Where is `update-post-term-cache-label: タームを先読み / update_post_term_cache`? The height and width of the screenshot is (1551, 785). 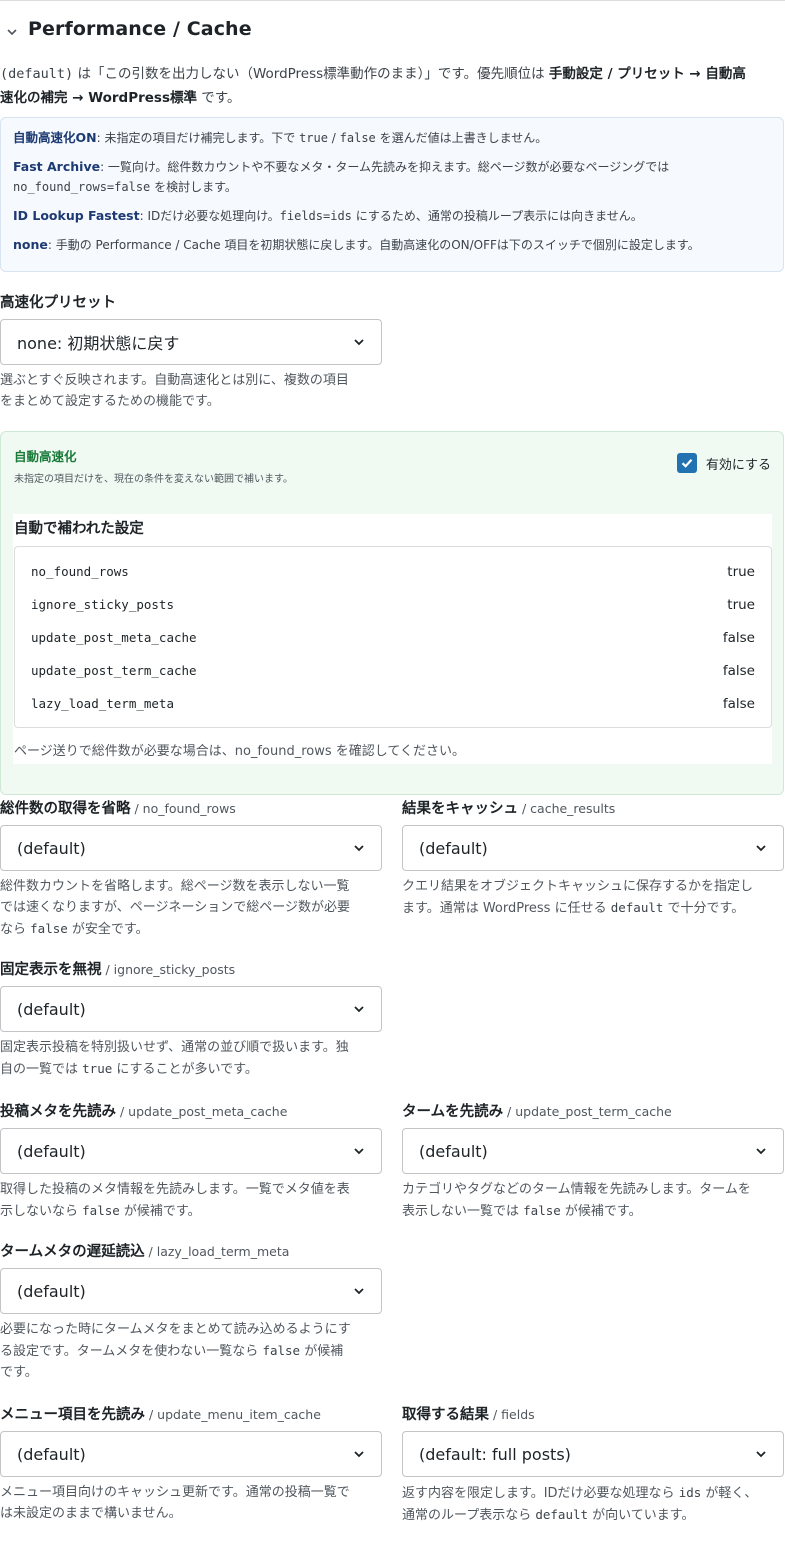
update-post-term-cache-label: タームを先読み / update_post_term_cache is located at coordinates (537, 1112).